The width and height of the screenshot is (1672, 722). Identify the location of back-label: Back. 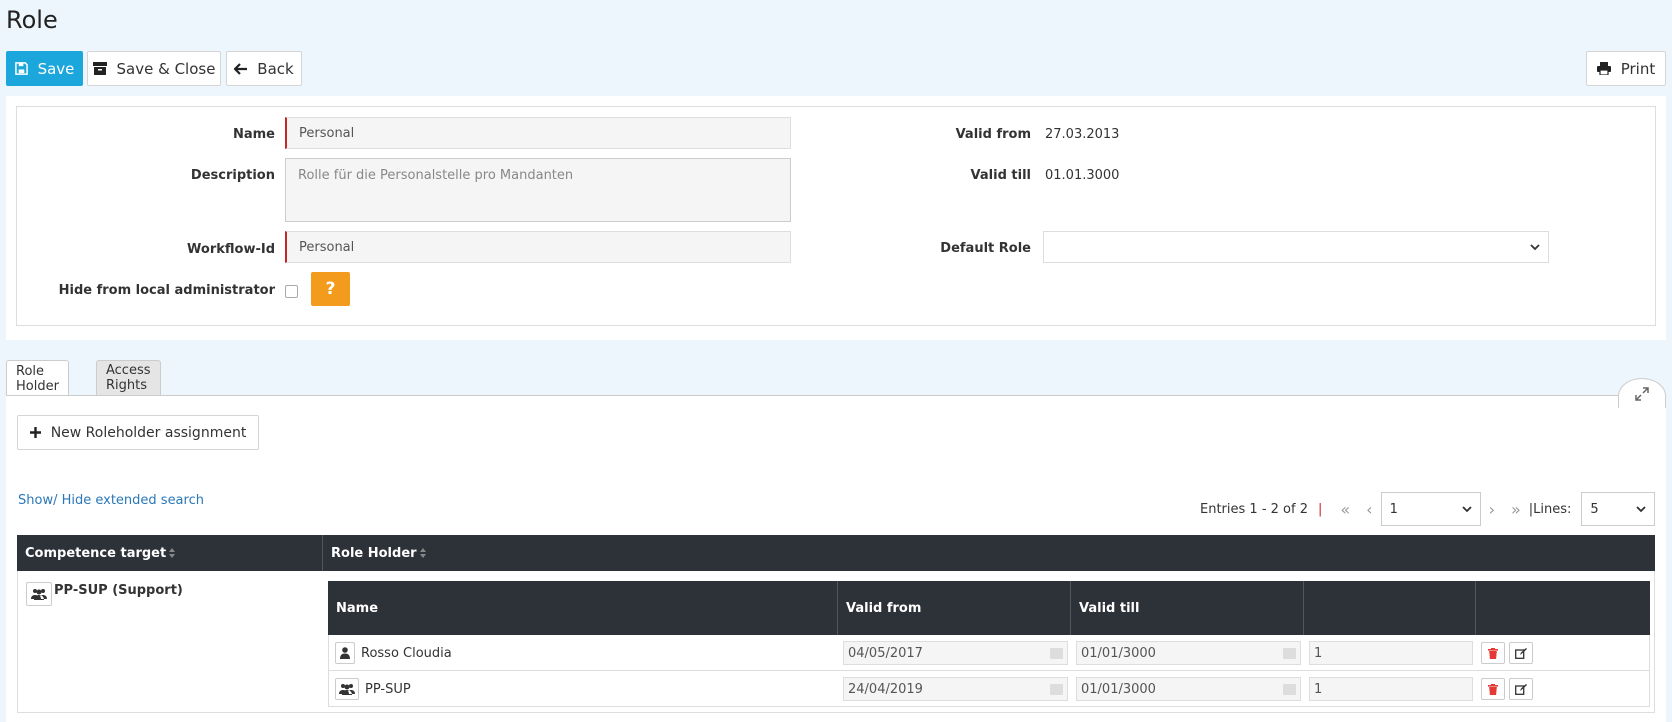
(275, 68).